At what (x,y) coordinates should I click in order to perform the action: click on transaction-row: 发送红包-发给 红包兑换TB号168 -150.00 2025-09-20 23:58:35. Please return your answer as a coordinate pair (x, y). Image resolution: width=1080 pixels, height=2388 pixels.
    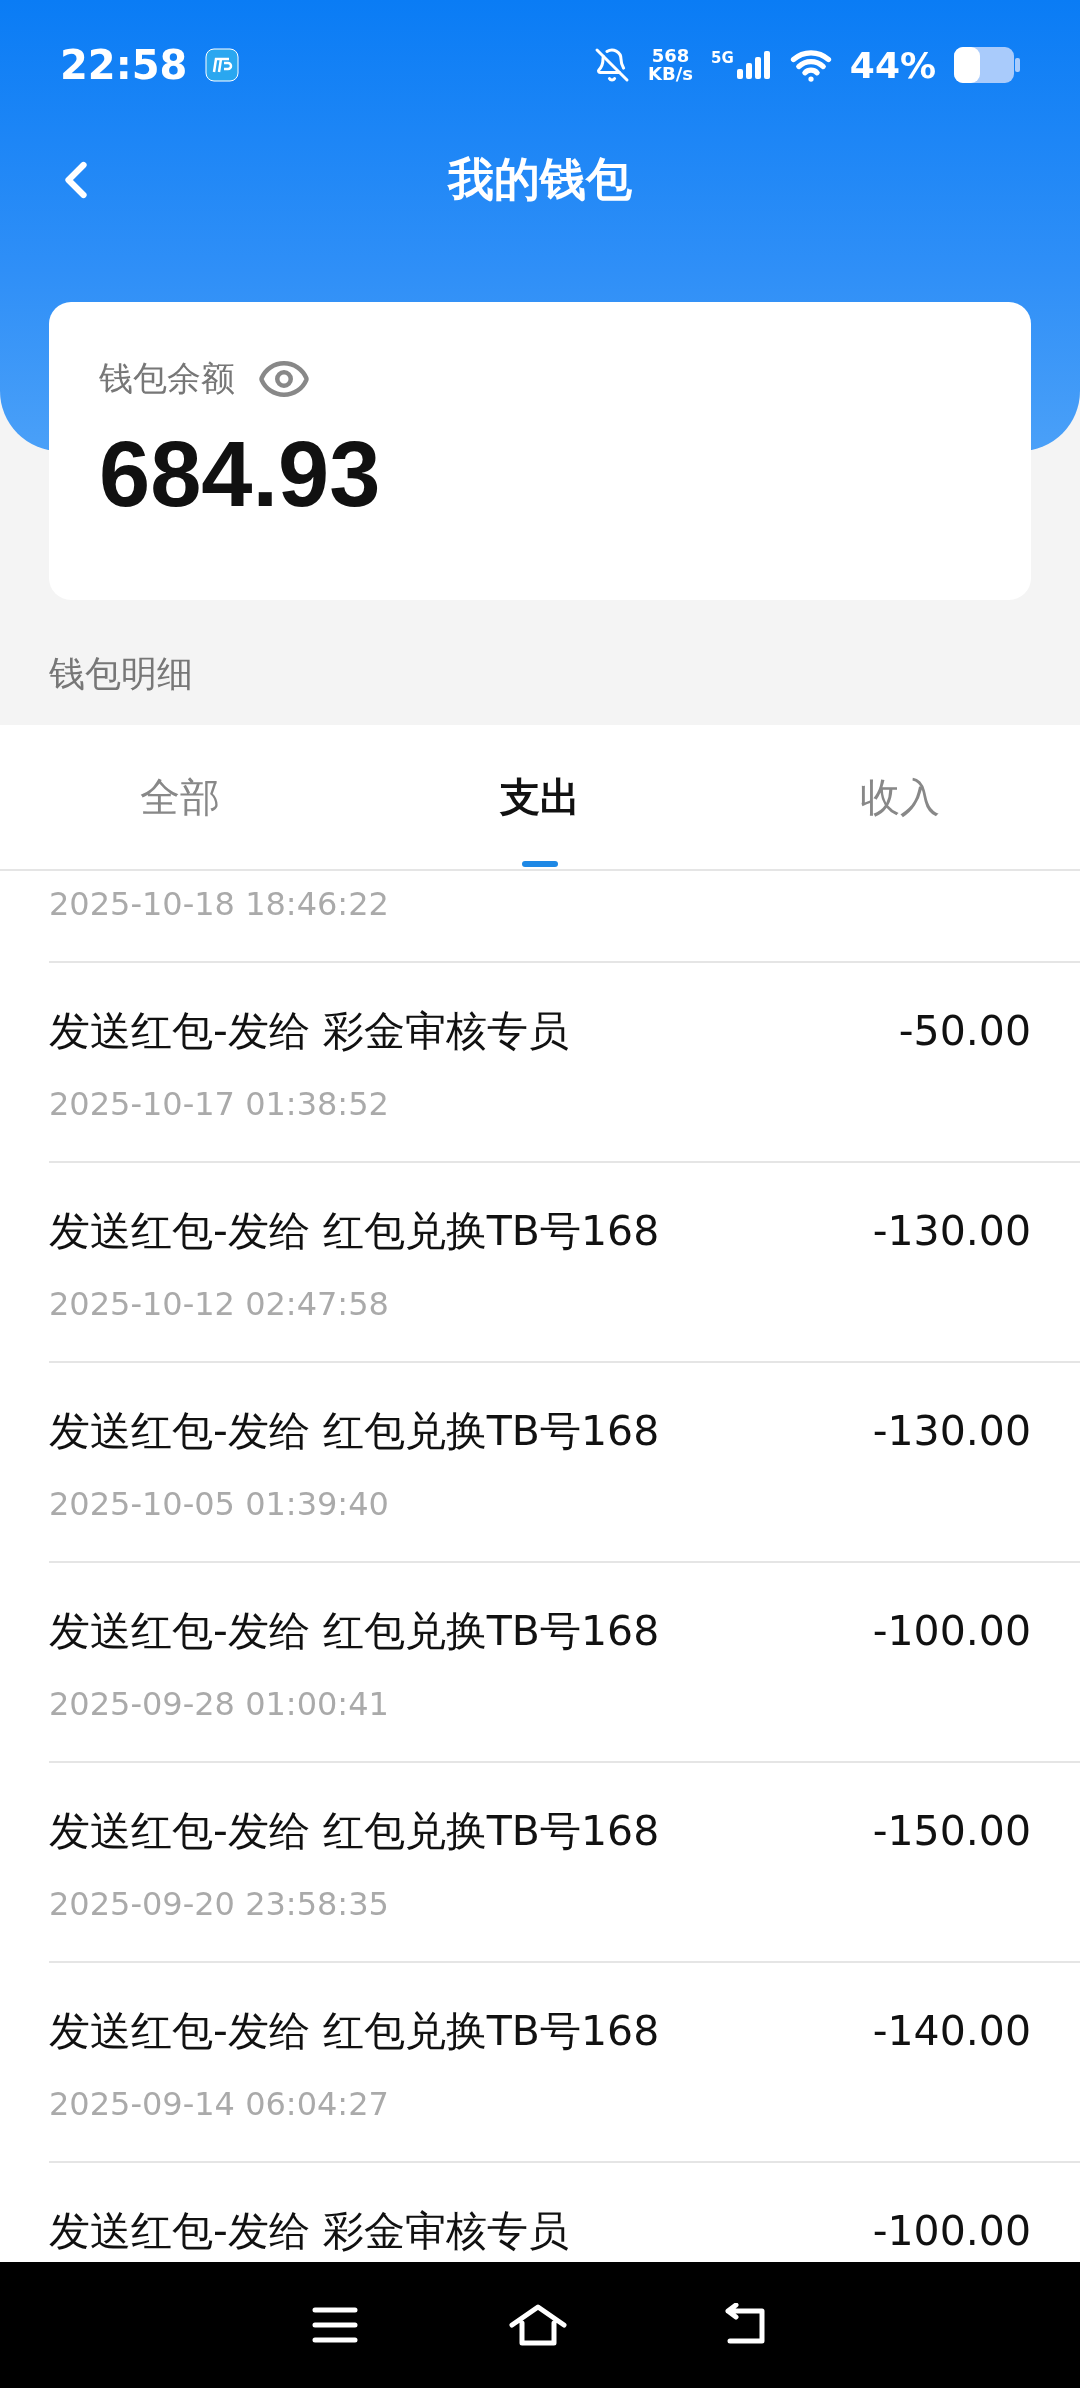
    Looking at the image, I should click on (564, 1863).